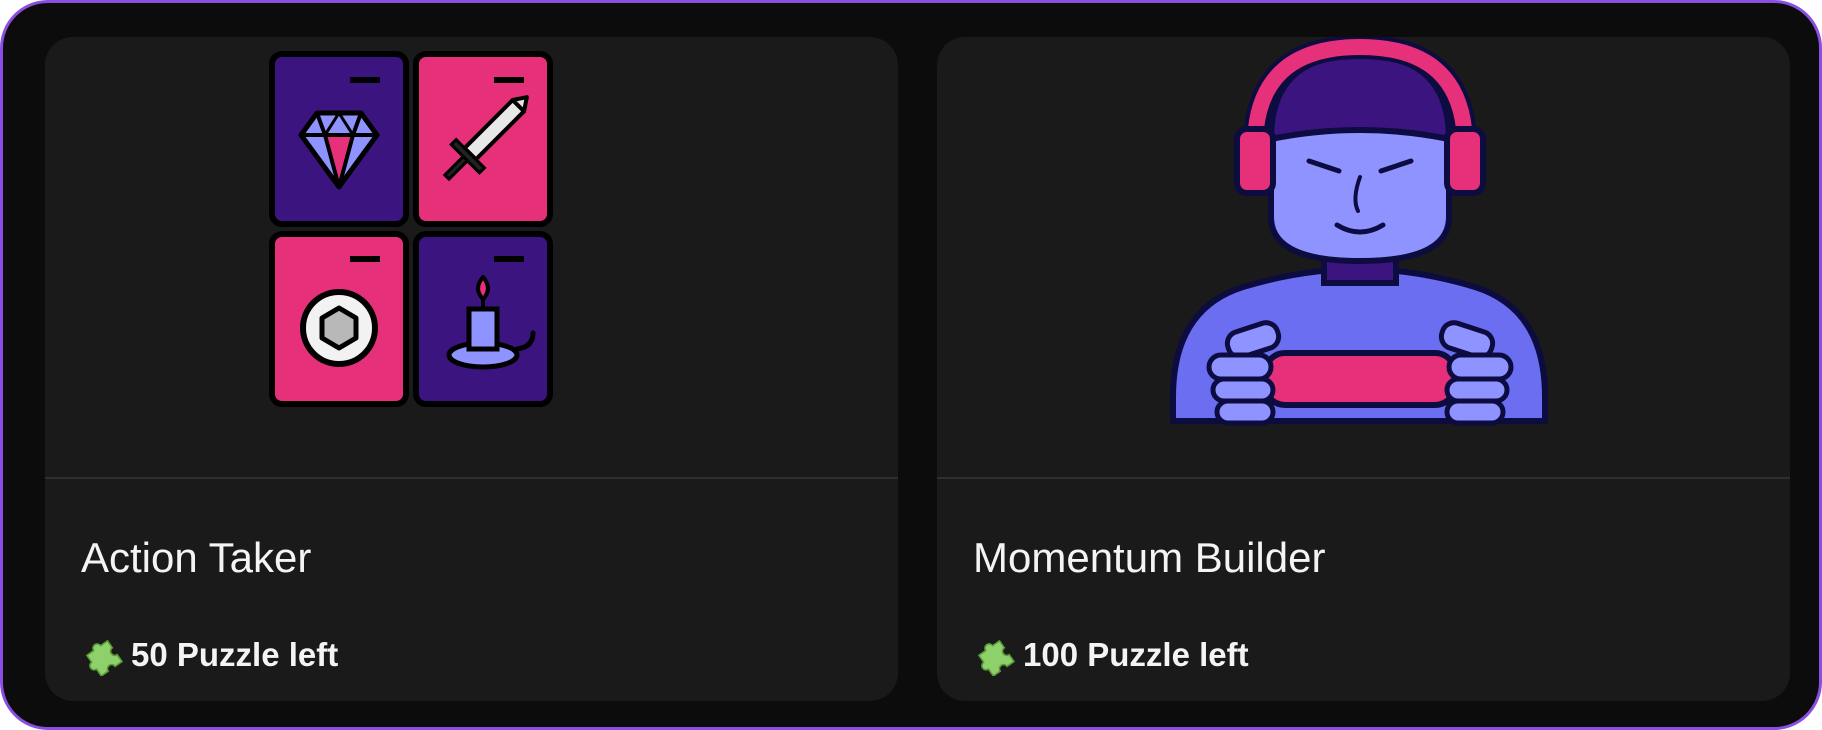 Image resolution: width=1822 pixels, height=730 pixels. Describe the element at coordinates (1359, 231) in the screenshot. I see `gamer-icon` at that location.